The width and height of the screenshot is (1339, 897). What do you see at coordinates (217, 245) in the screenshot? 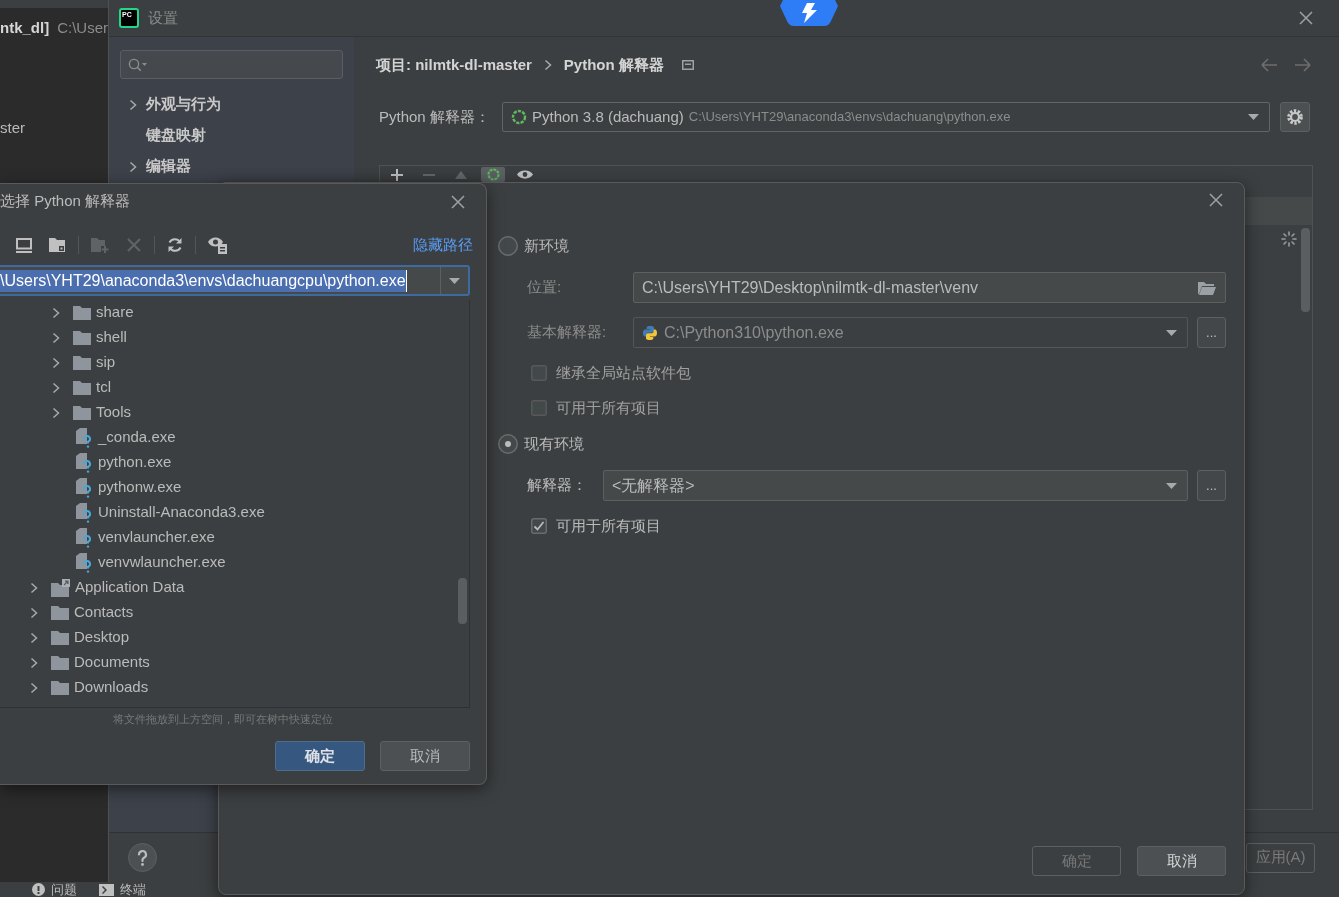
I see `eye-document-icon` at bounding box center [217, 245].